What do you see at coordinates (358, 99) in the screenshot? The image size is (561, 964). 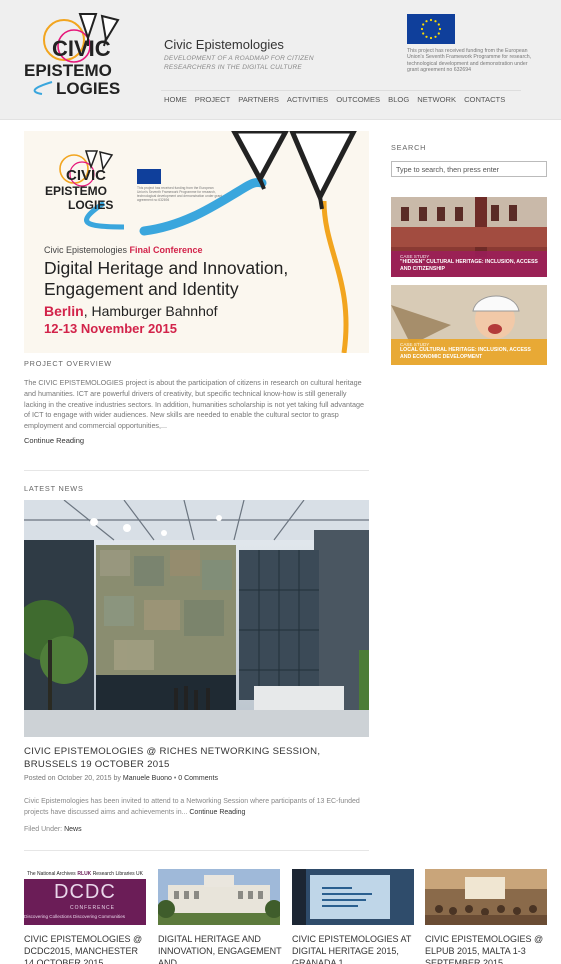 I see `nav-outcomes: OUTCOMES` at bounding box center [358, 99].